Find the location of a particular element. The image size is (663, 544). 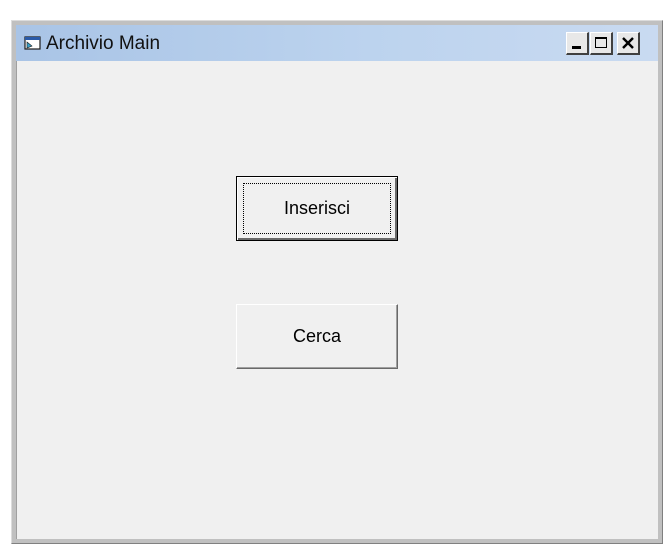

inserisci-label: Inserisci is located at coordinates (316, 208).